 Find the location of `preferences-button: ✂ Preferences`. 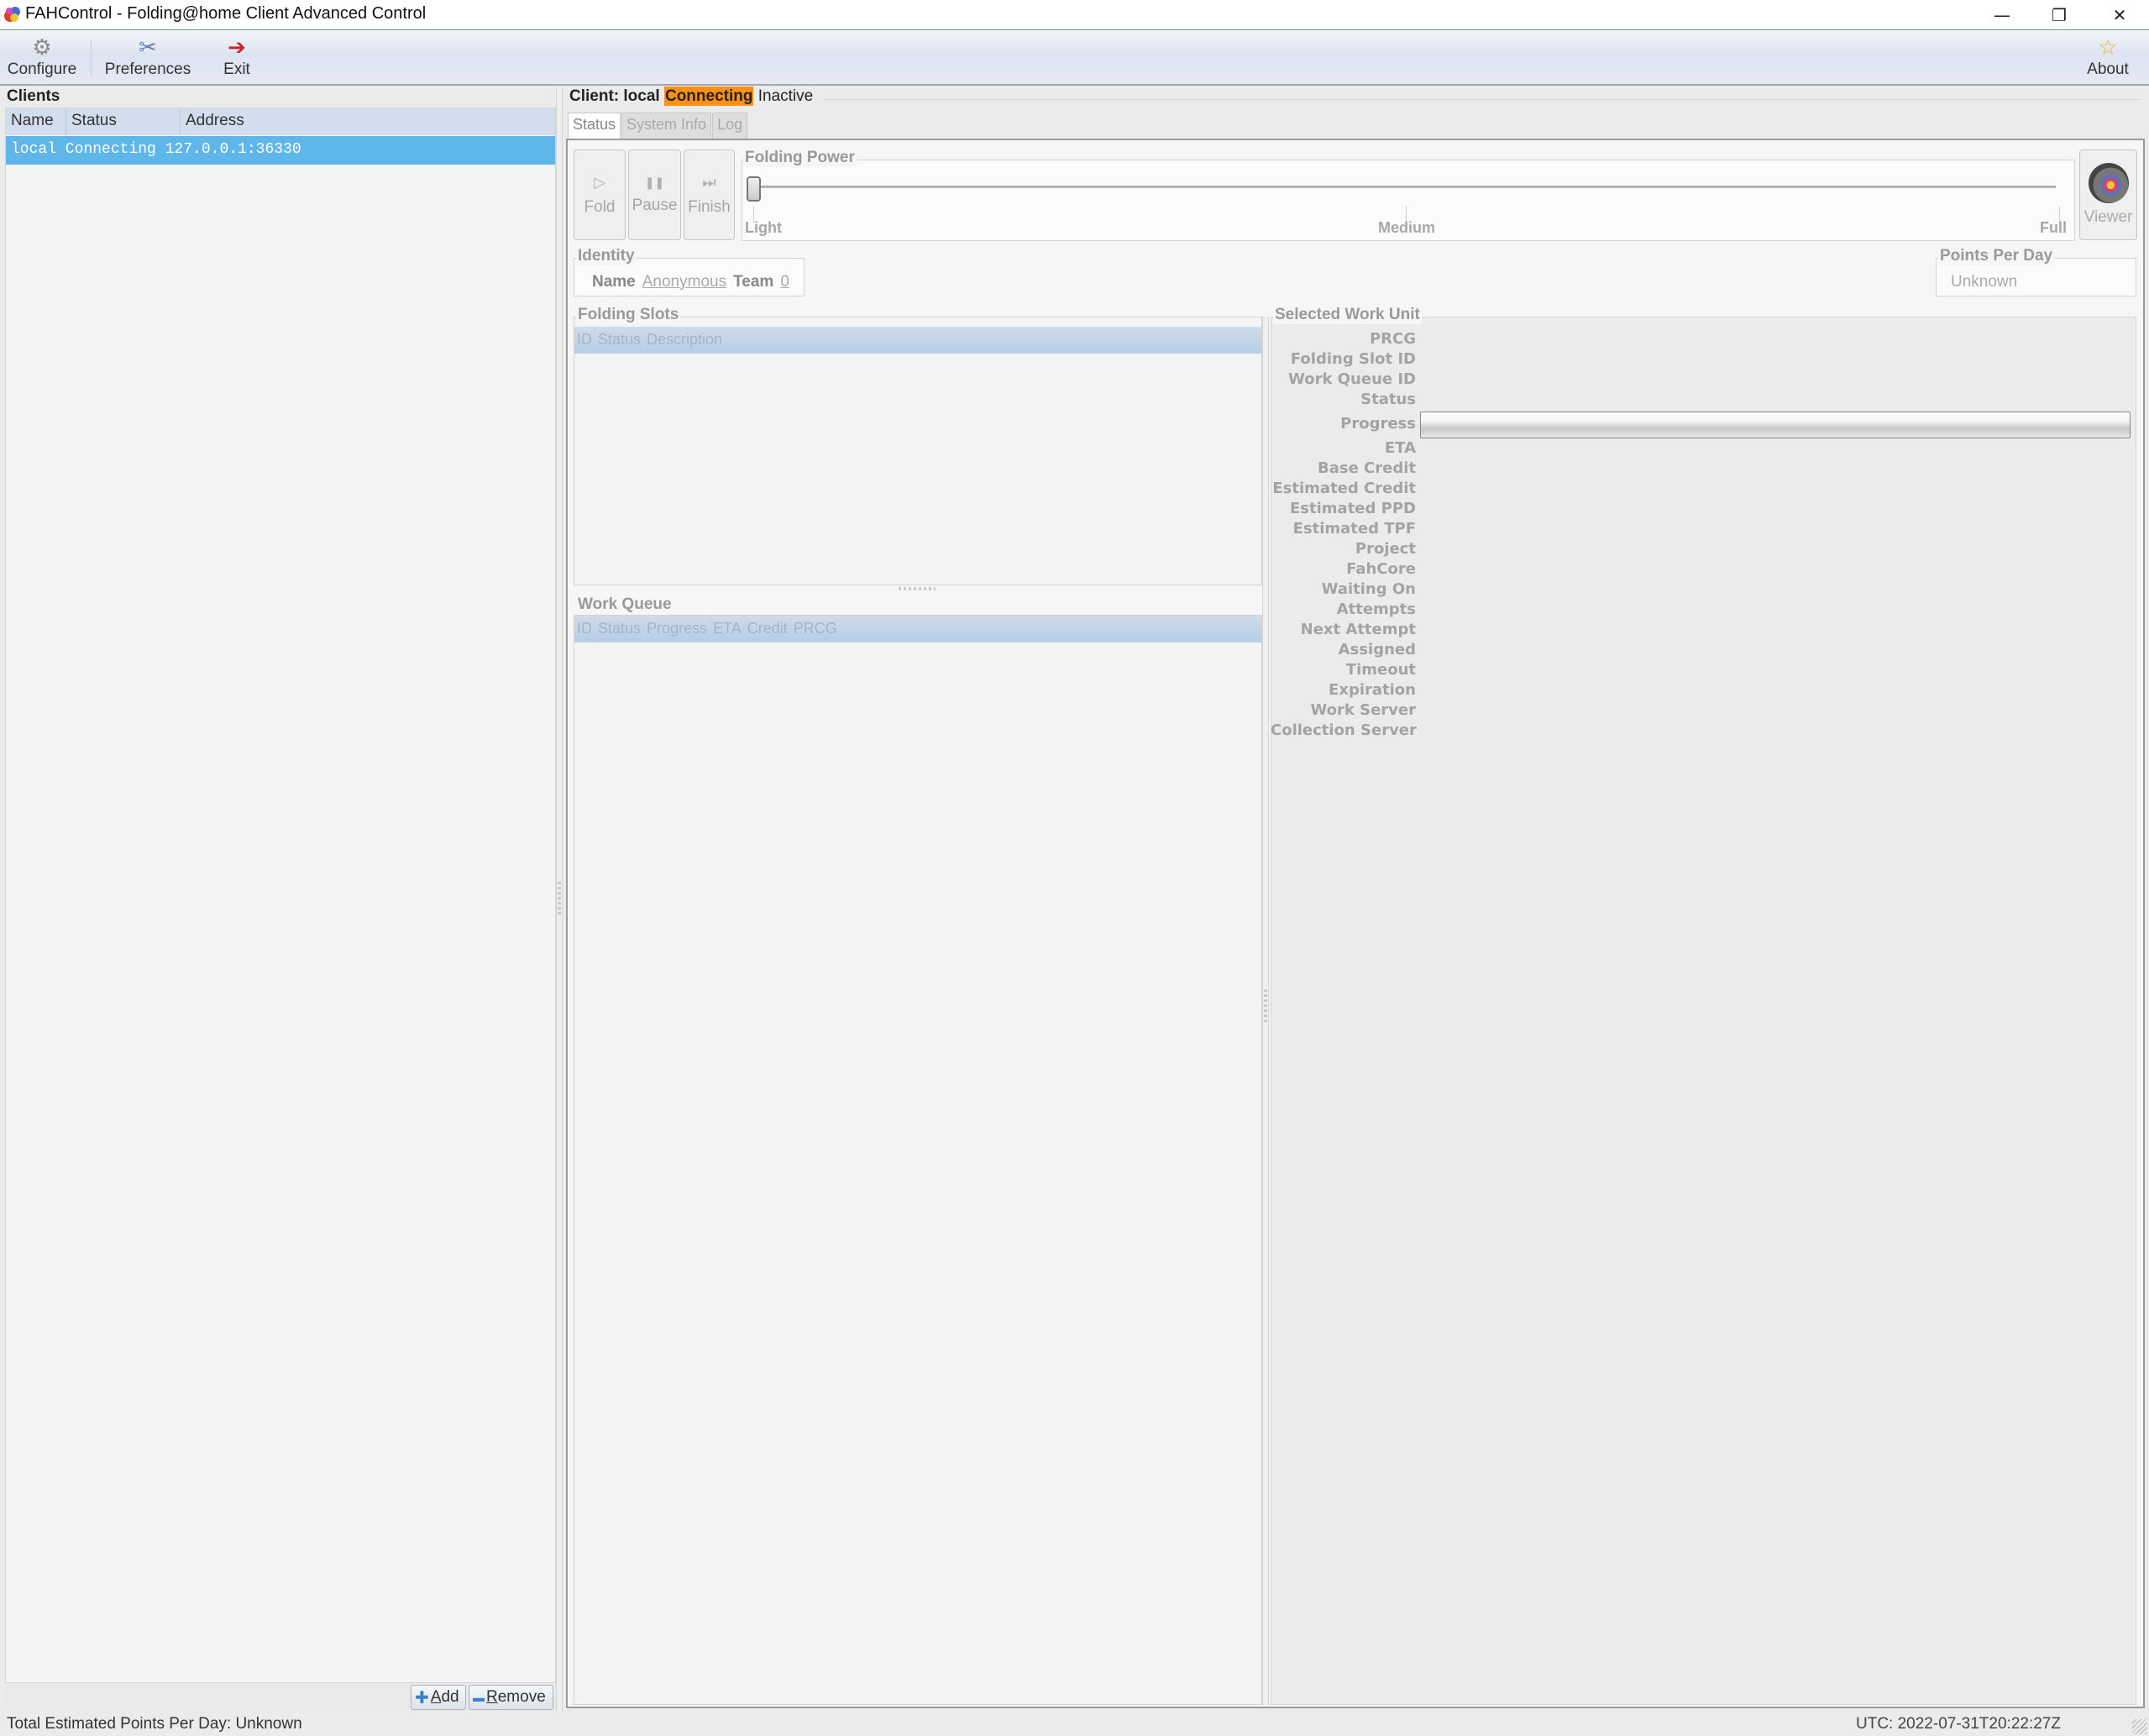

preferences-button: ✂ Preferences is located at coordinates (148, 57).